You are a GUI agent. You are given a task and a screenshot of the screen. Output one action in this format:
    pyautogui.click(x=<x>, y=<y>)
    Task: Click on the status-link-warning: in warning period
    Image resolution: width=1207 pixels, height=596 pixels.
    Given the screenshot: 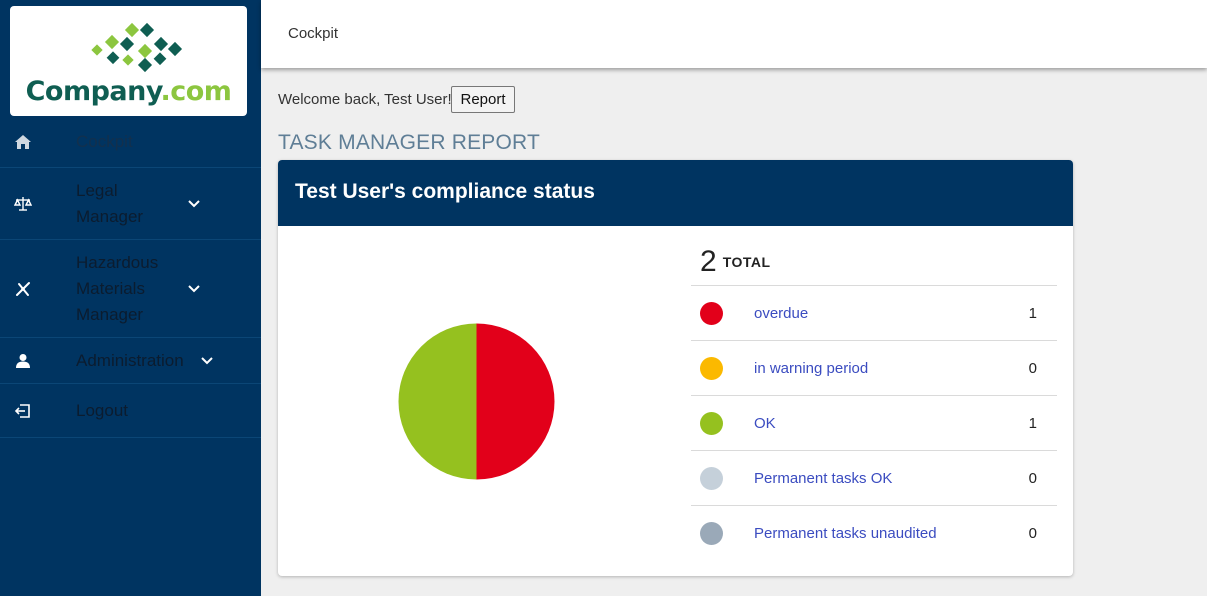 What is the action you would take?
    pyautogui.click(x=811, y=368)
    